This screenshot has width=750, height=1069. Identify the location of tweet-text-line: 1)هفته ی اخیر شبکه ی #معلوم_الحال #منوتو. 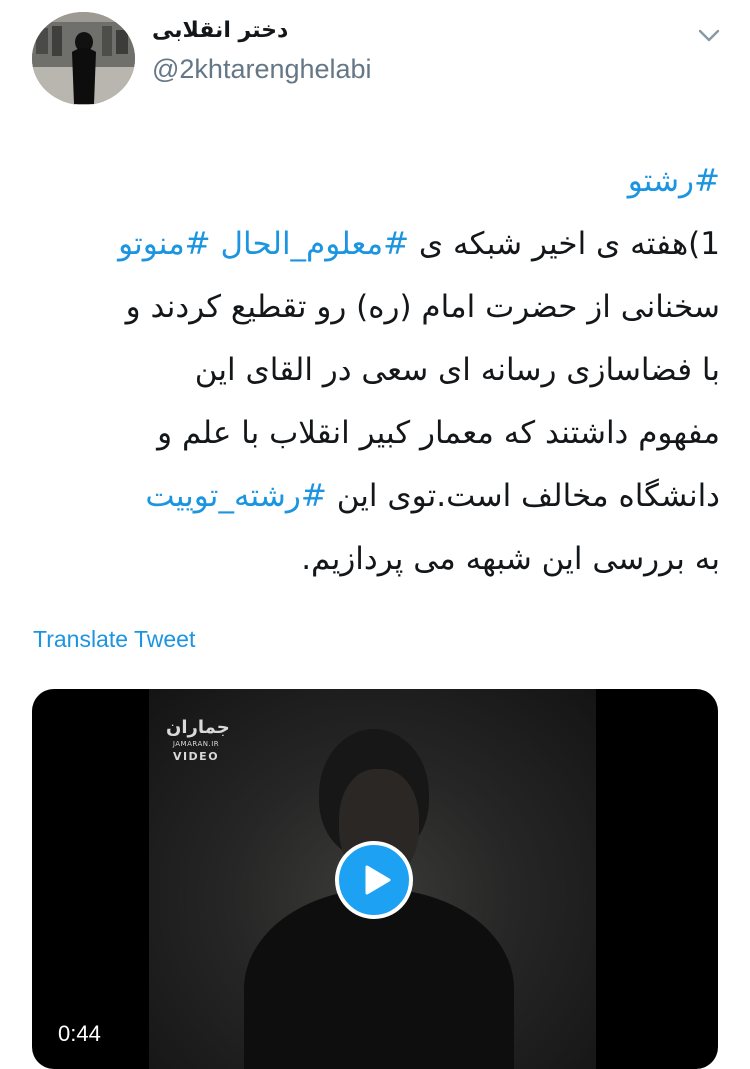
(375, 244).